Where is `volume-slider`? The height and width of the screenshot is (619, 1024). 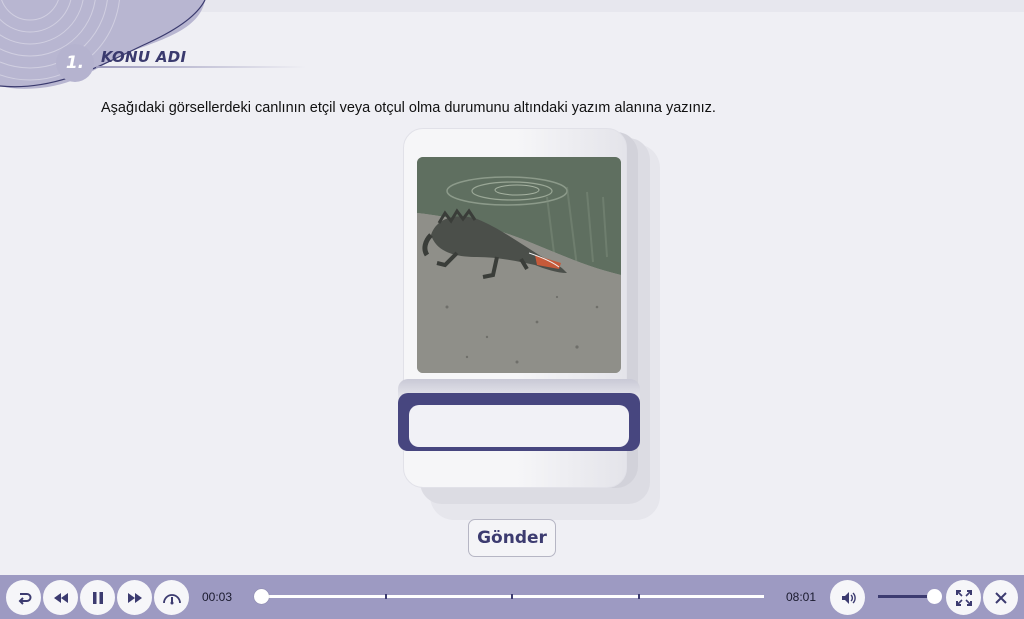 volume-slider is located at coordinates (910, 596).